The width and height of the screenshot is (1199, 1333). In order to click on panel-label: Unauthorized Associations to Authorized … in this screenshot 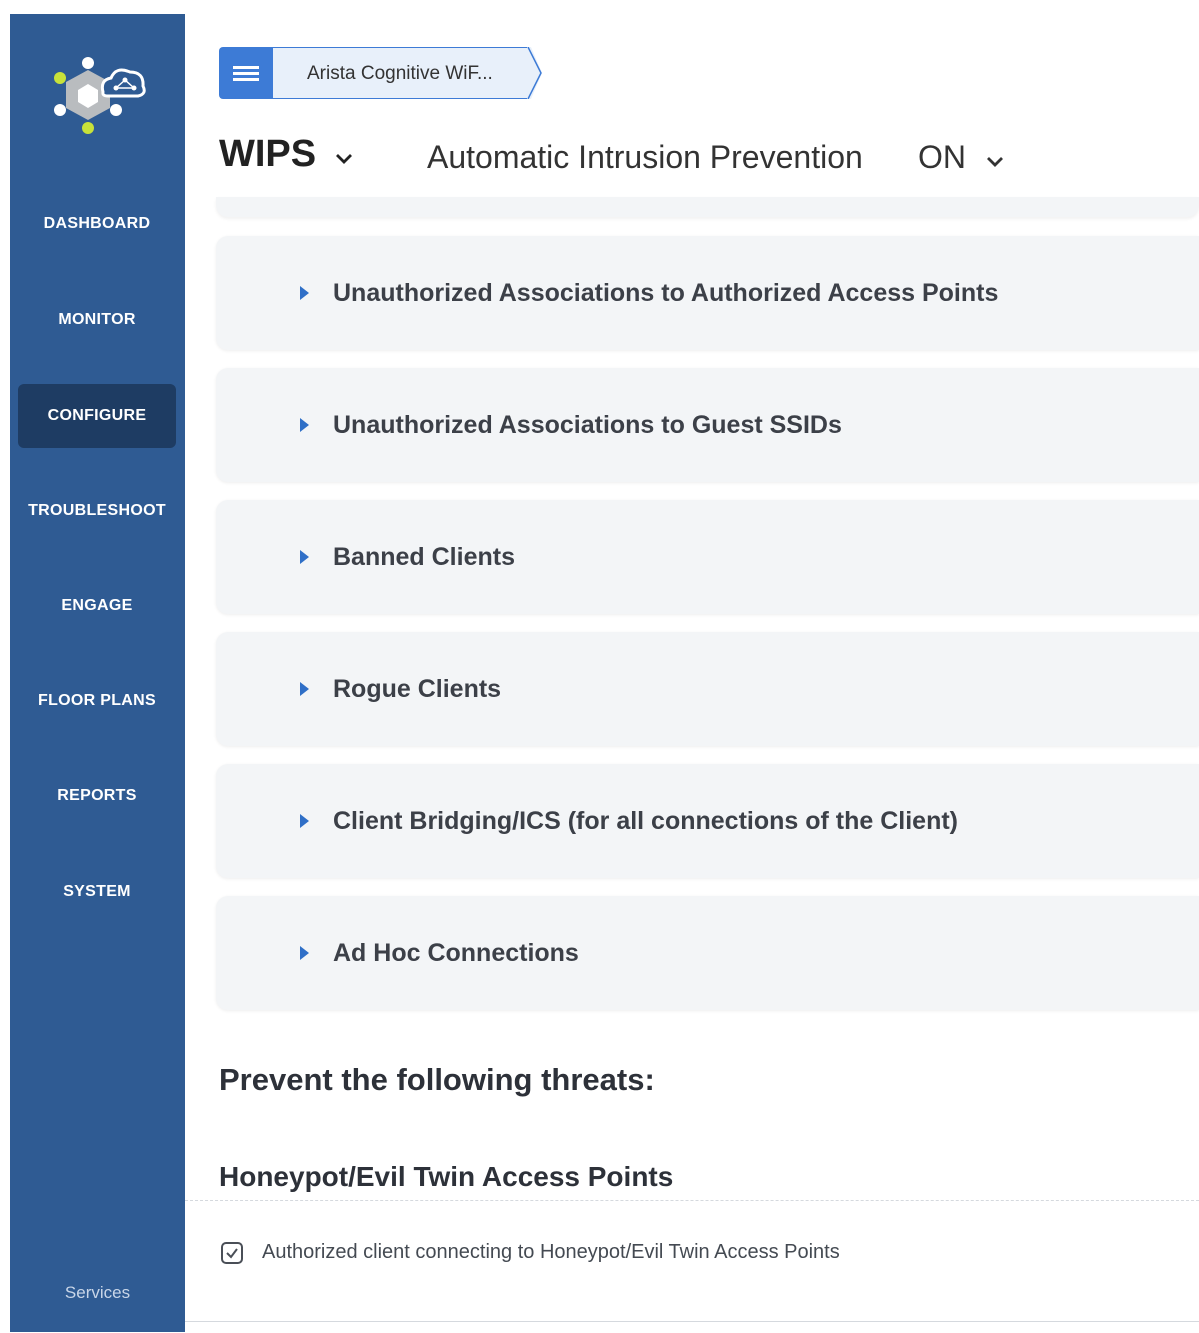, I will do `click(666, 292)`.